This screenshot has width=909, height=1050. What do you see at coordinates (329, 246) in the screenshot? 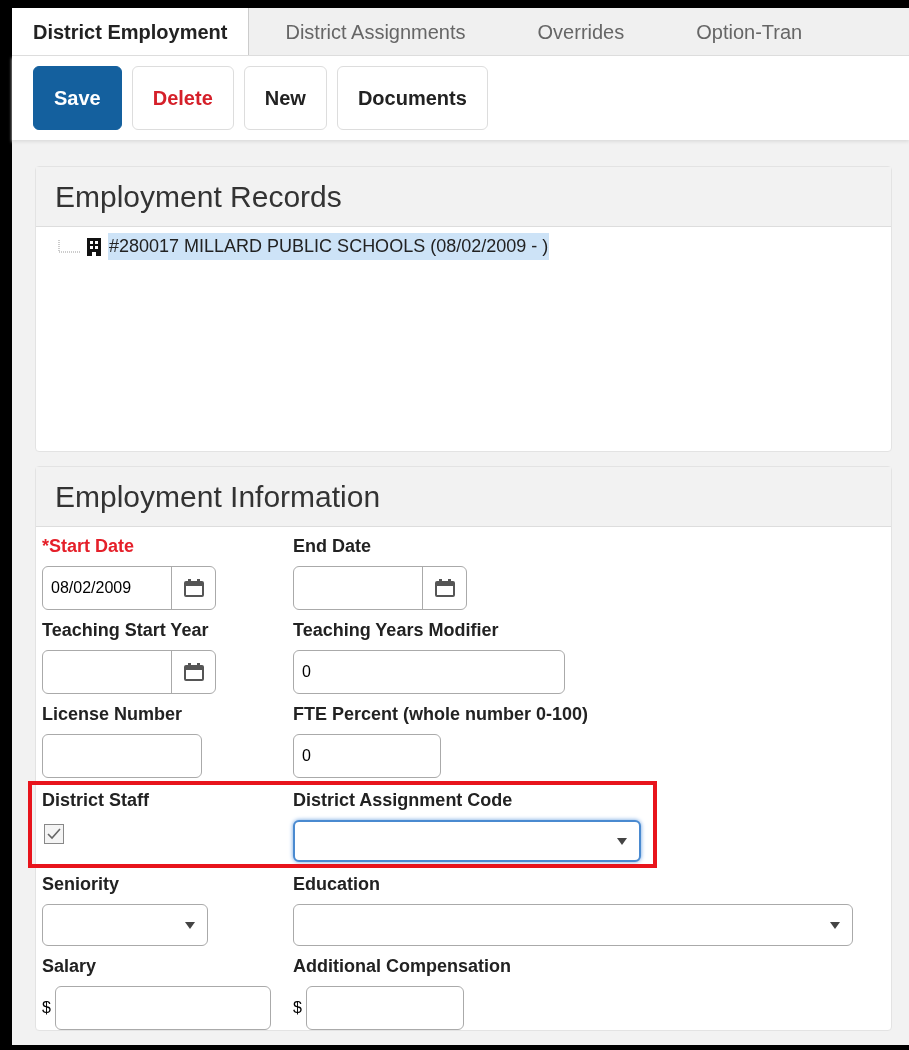
I see `tree-item: #280017 MILLARD PUBLIC SCHOOLS (08/02/2009 - )` at bounding box center [329, 246].